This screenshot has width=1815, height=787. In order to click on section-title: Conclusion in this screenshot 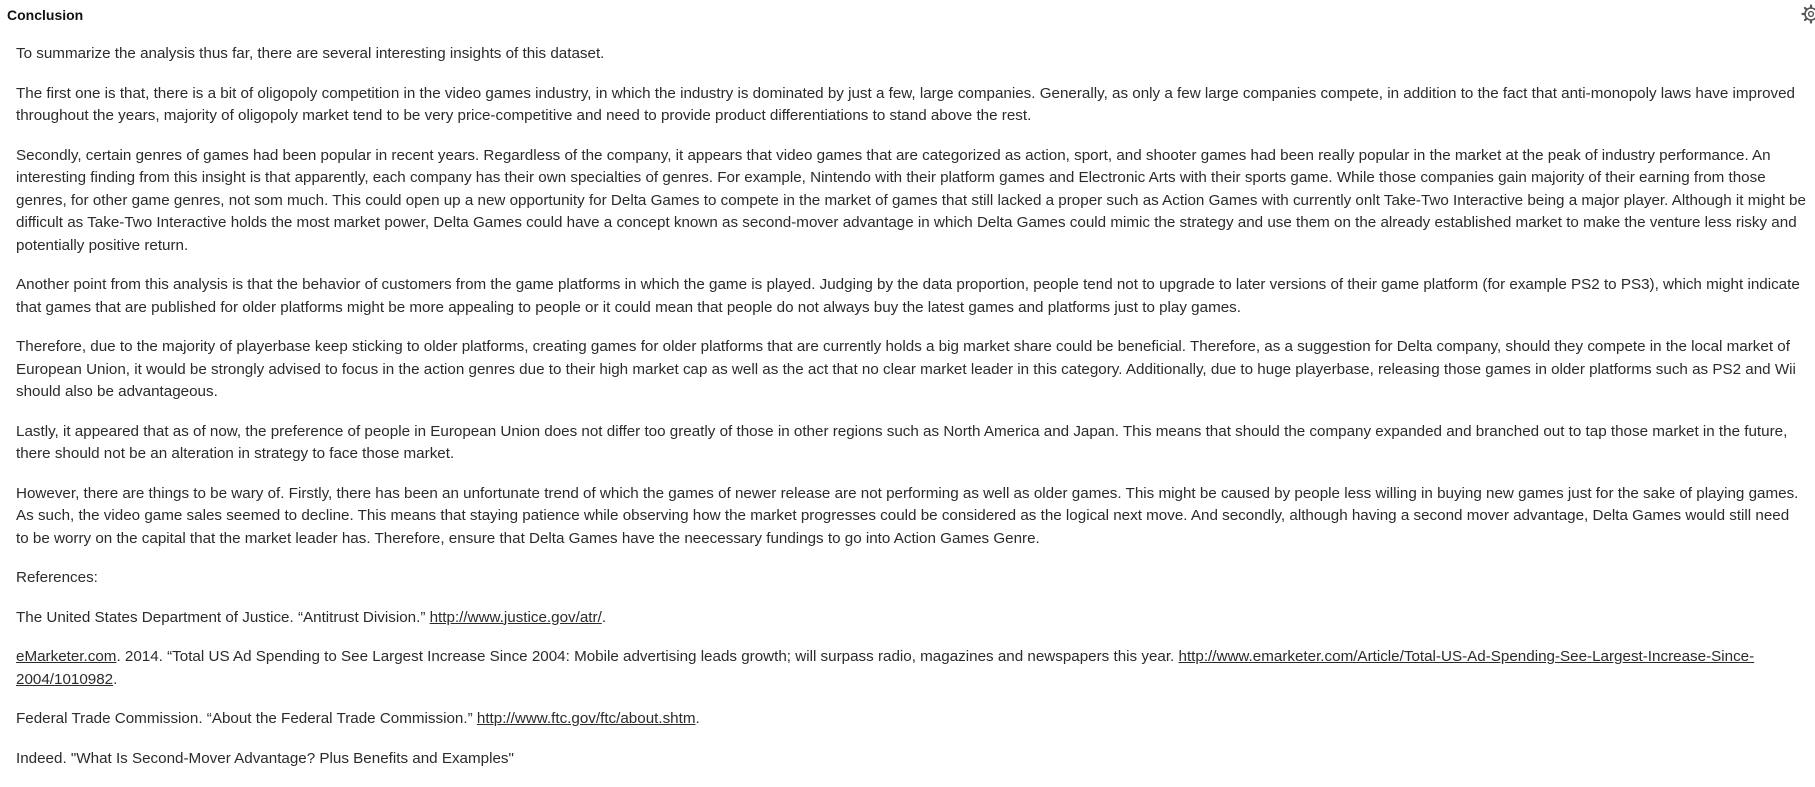, I will do `click(45, 15)`.